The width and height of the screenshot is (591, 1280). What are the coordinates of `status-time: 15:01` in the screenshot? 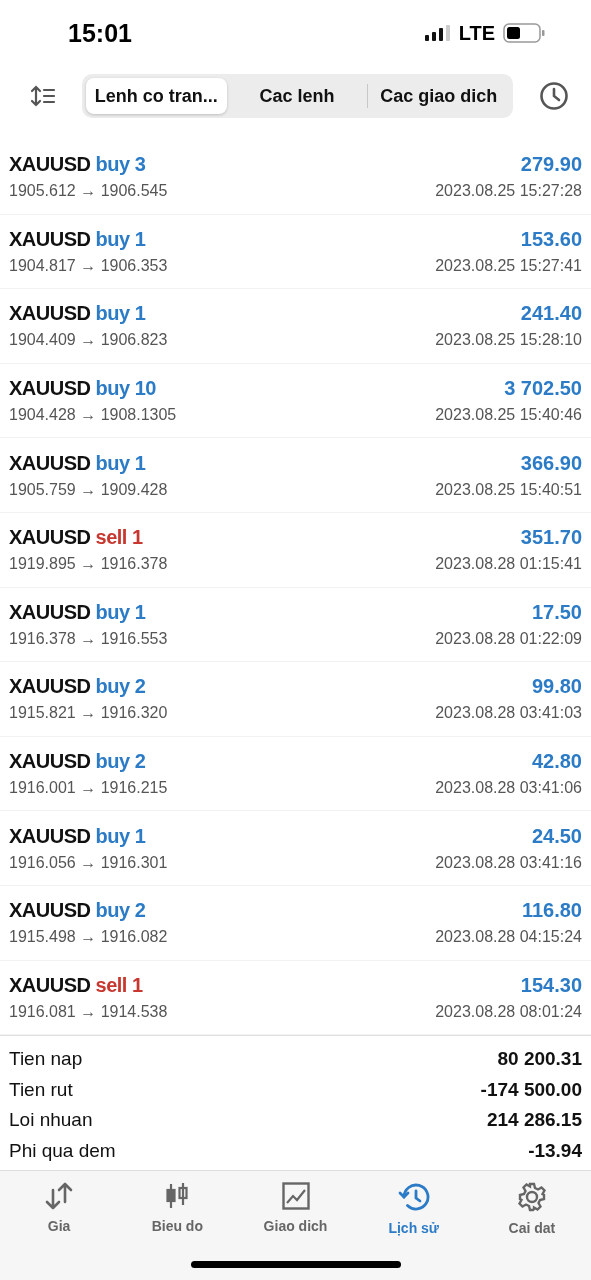 It's located at (100, 33).